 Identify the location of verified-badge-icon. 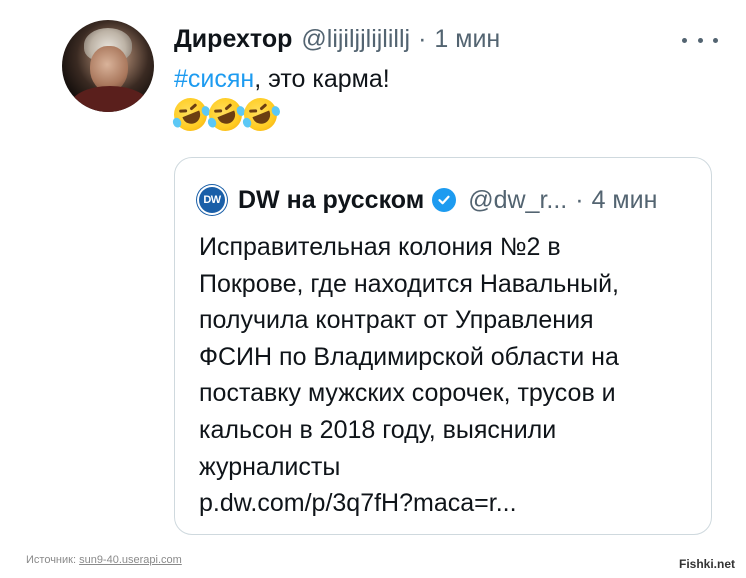
(444, 200).